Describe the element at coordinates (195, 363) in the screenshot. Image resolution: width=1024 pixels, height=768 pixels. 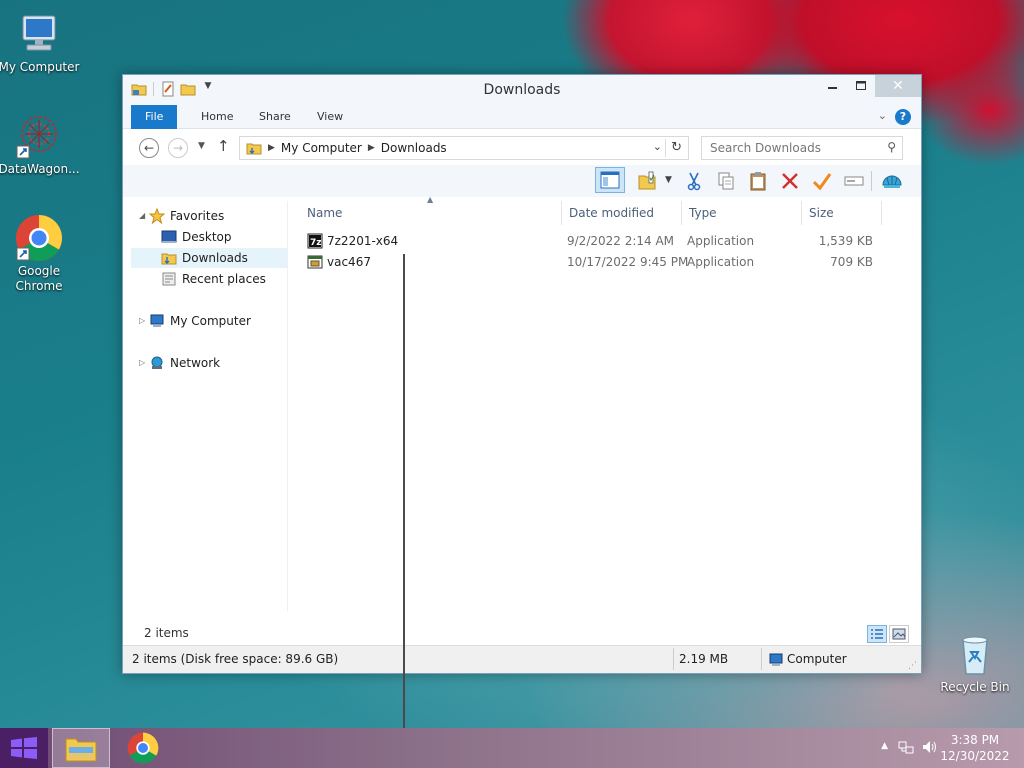
I see `nav-network-label: Network` at that location.